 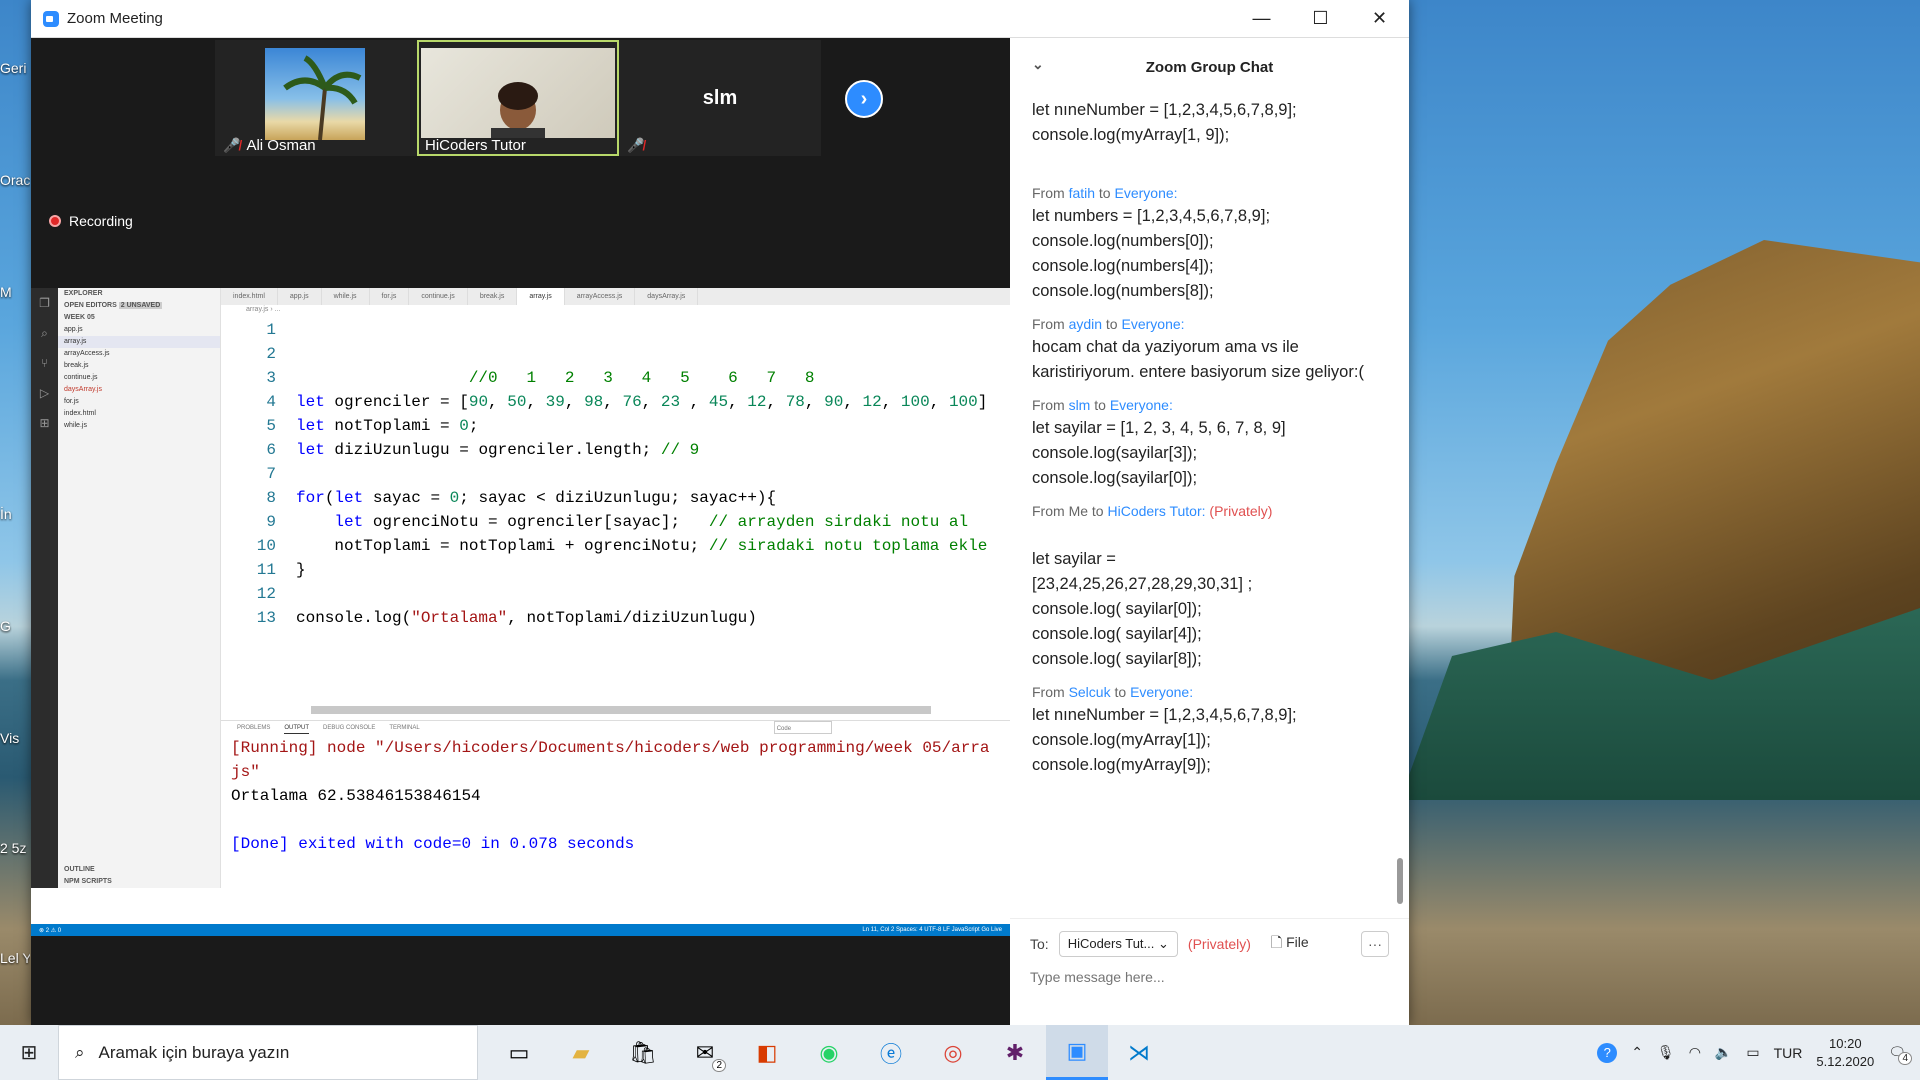 I want to click on minimize-button: —, so click(x=1261, y=18).